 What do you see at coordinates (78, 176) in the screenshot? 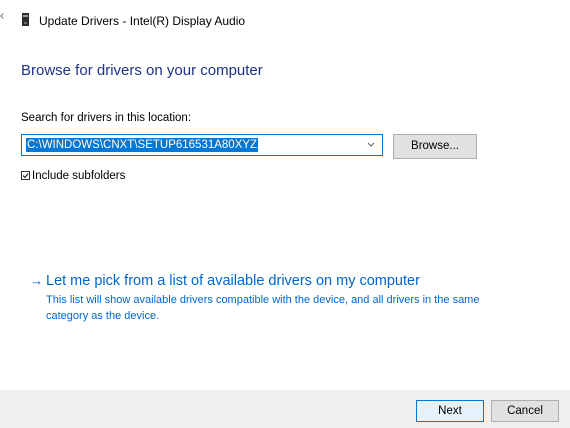
I see `include-subfolders-label: Include subfolders` at bounding box center [78, 176].